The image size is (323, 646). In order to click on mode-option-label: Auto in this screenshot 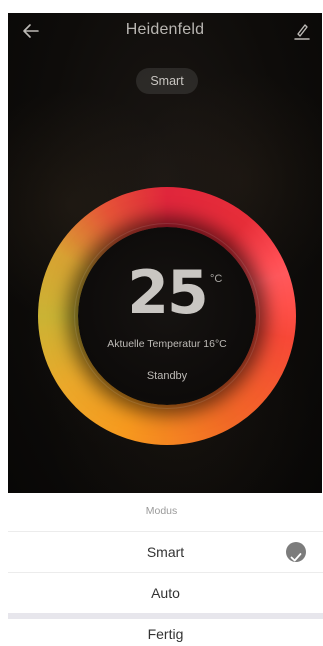, I will do `click(165, 593)`.